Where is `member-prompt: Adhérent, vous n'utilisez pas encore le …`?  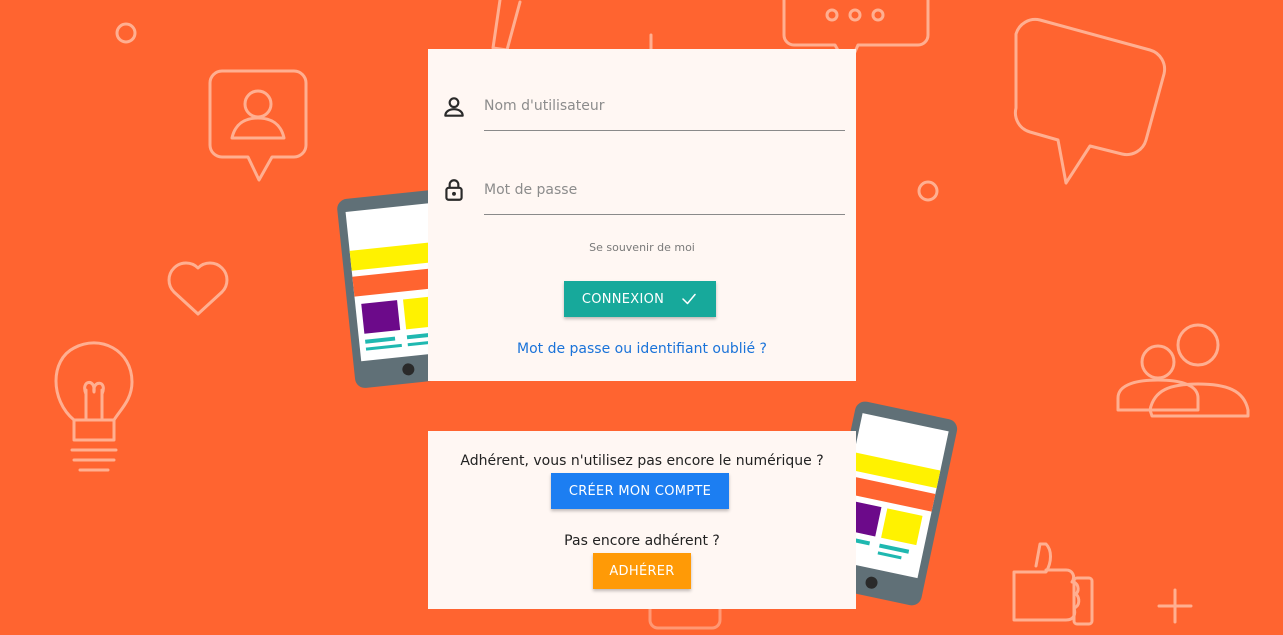 member-prompt: Adhérent, vous n'utilisez pas encore le … is located at coordinates (642, 461).